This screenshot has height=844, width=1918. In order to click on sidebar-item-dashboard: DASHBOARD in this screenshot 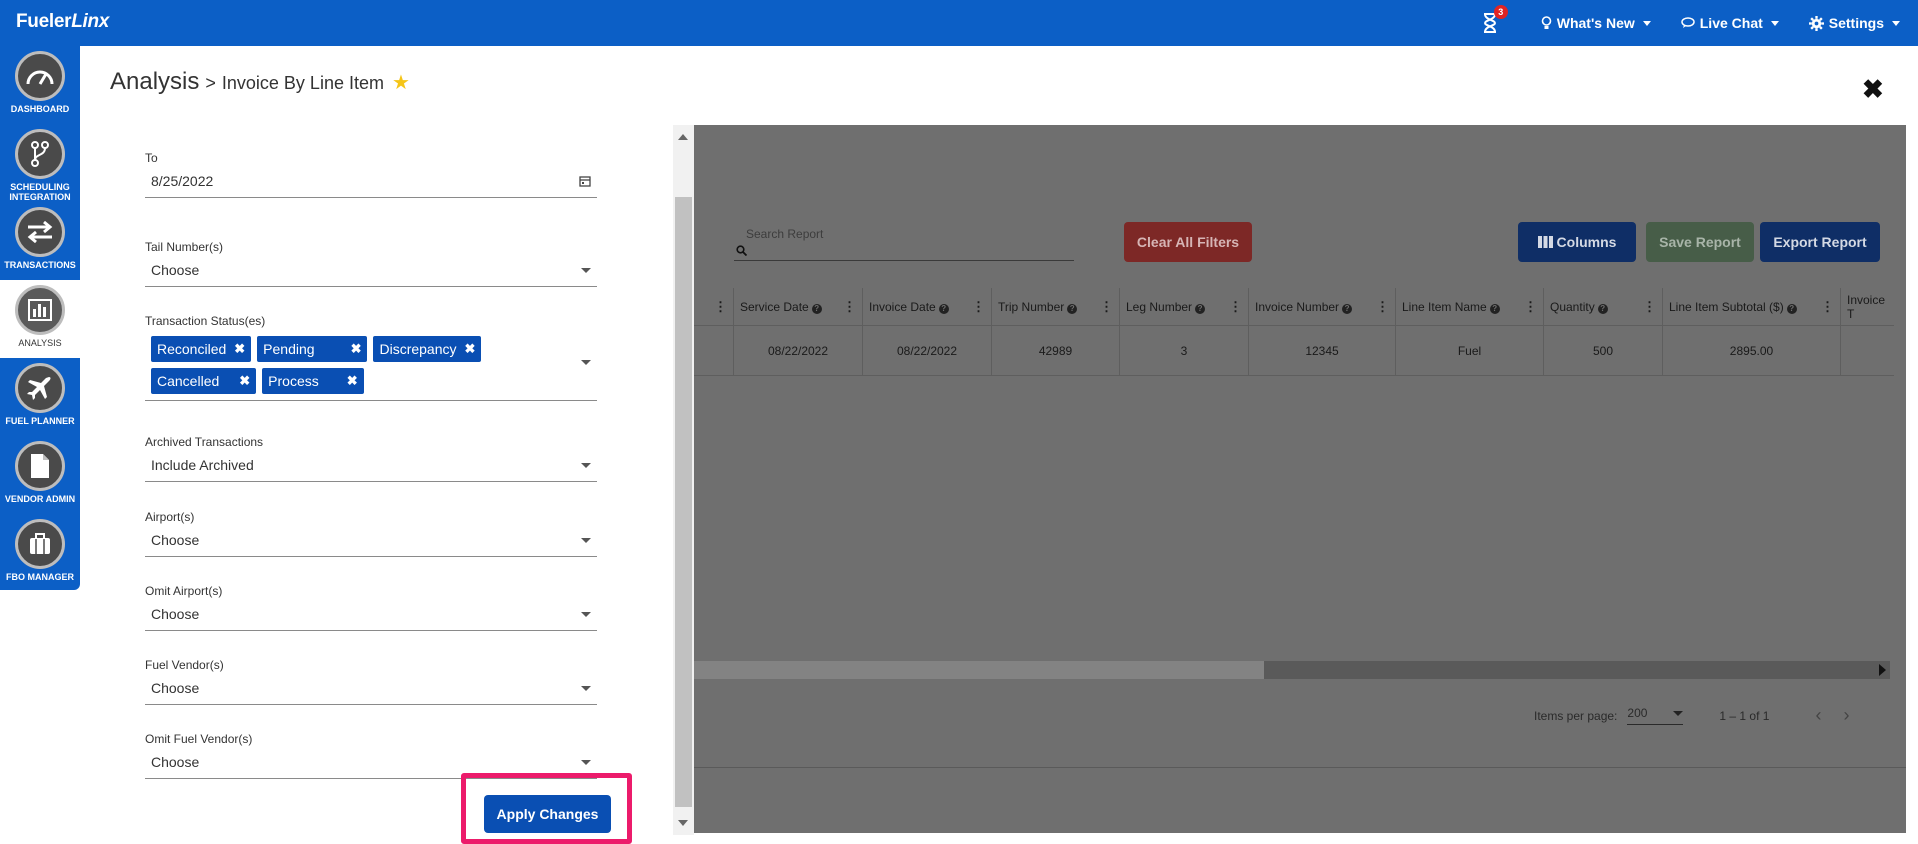, I will do `click(40, 85)`.